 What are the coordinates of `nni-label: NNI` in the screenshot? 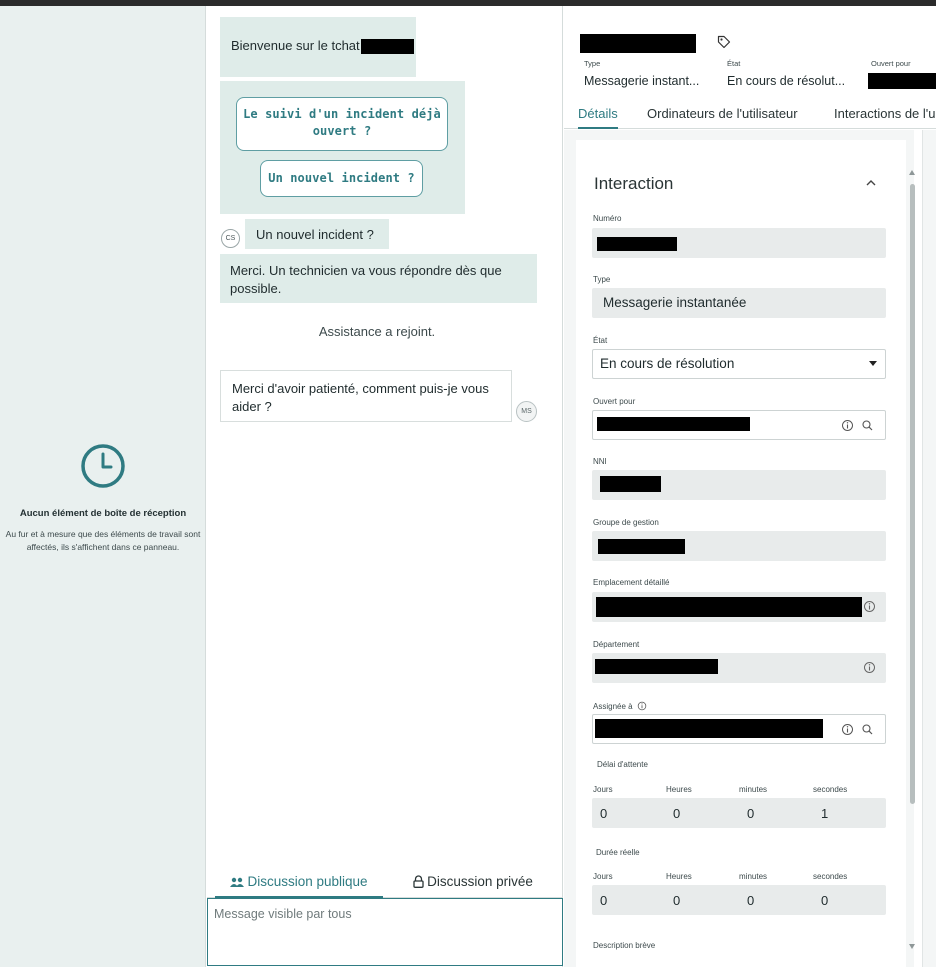 It's located at (600, 461).